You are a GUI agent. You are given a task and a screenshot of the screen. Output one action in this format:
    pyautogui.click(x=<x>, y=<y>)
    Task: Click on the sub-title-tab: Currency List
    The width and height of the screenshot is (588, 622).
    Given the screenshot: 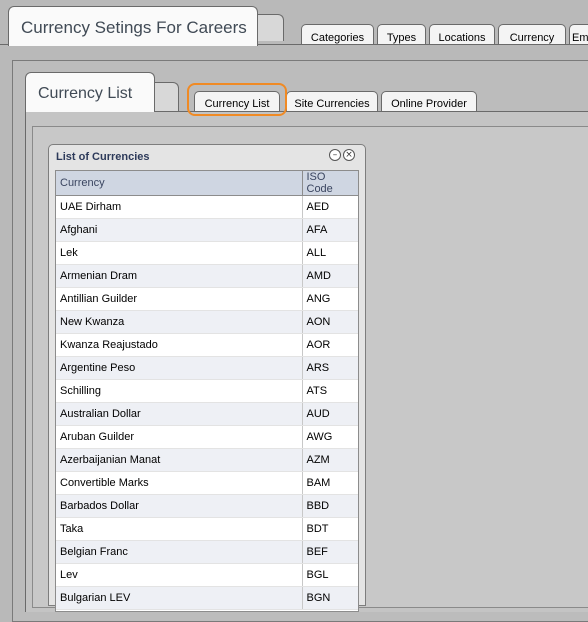 What is the action you would take?
    pyautogui.click(x=90, y=92)
    